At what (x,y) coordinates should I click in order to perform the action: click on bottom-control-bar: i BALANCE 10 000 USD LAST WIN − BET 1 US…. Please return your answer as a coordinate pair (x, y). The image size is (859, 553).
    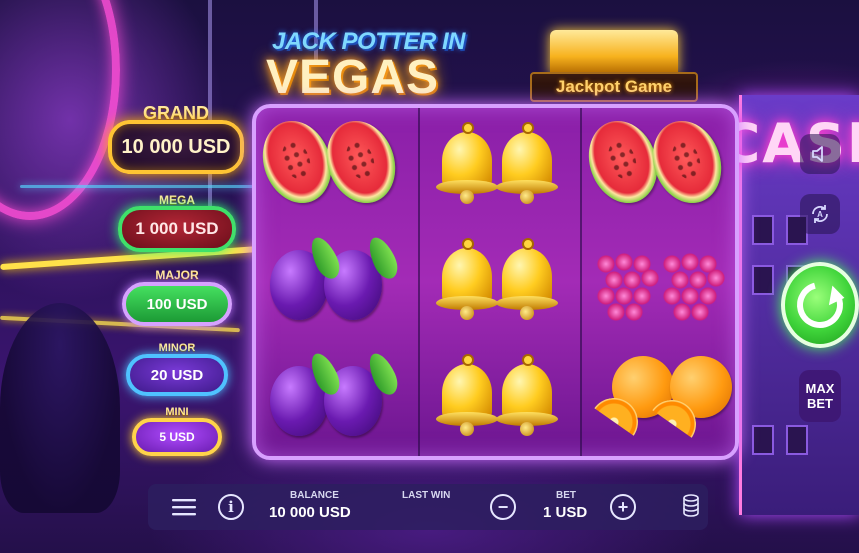
    Looking at the image, I should click on (428, 507).